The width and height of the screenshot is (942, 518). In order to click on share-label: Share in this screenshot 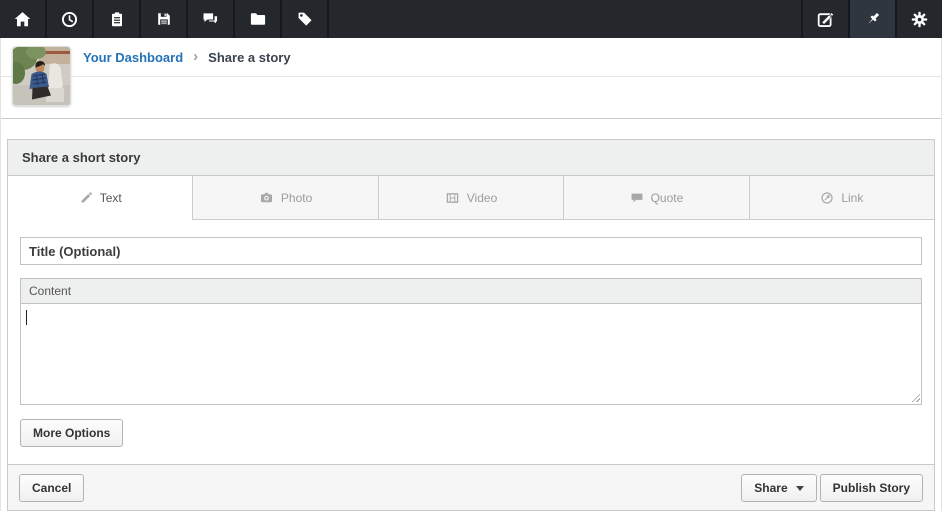, I will do `click(771, 487)`.